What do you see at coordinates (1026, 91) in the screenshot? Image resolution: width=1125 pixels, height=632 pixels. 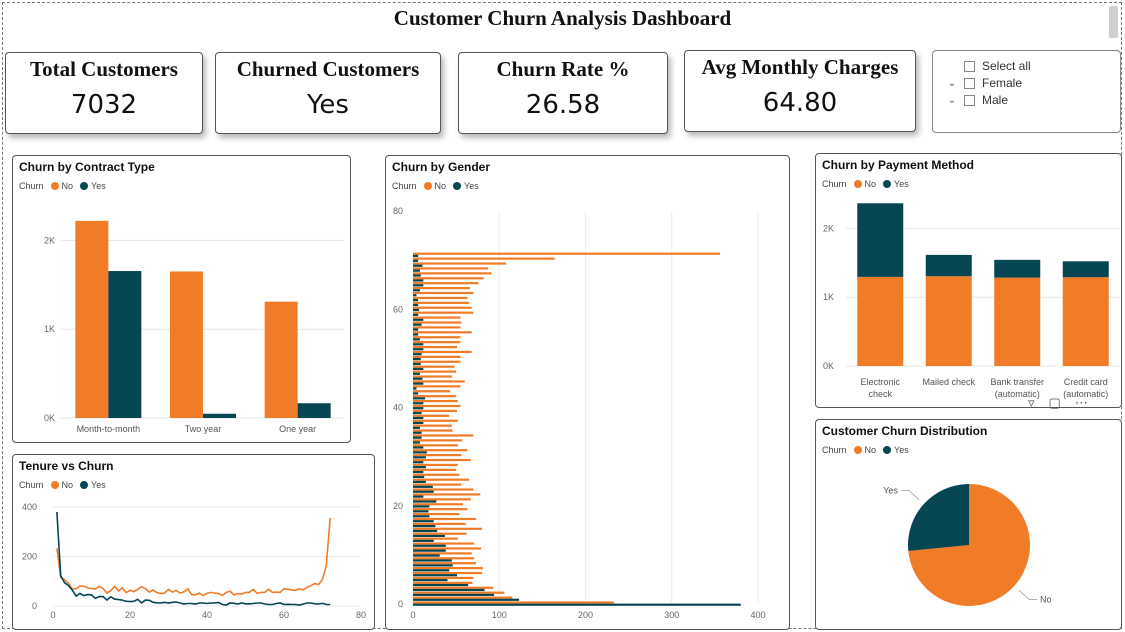 I see `gender-slicer: Select all ⌄ Female ⌄ Male` at bounding box center [1026, 91].